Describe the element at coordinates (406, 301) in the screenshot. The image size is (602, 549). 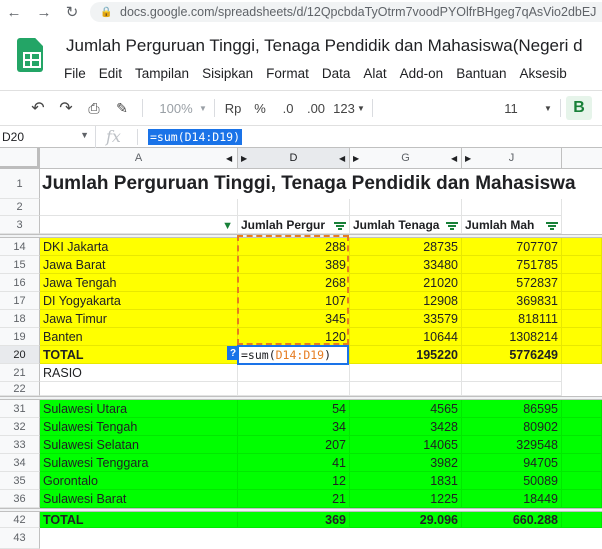
I see `cell-staff: 12908` at that location.